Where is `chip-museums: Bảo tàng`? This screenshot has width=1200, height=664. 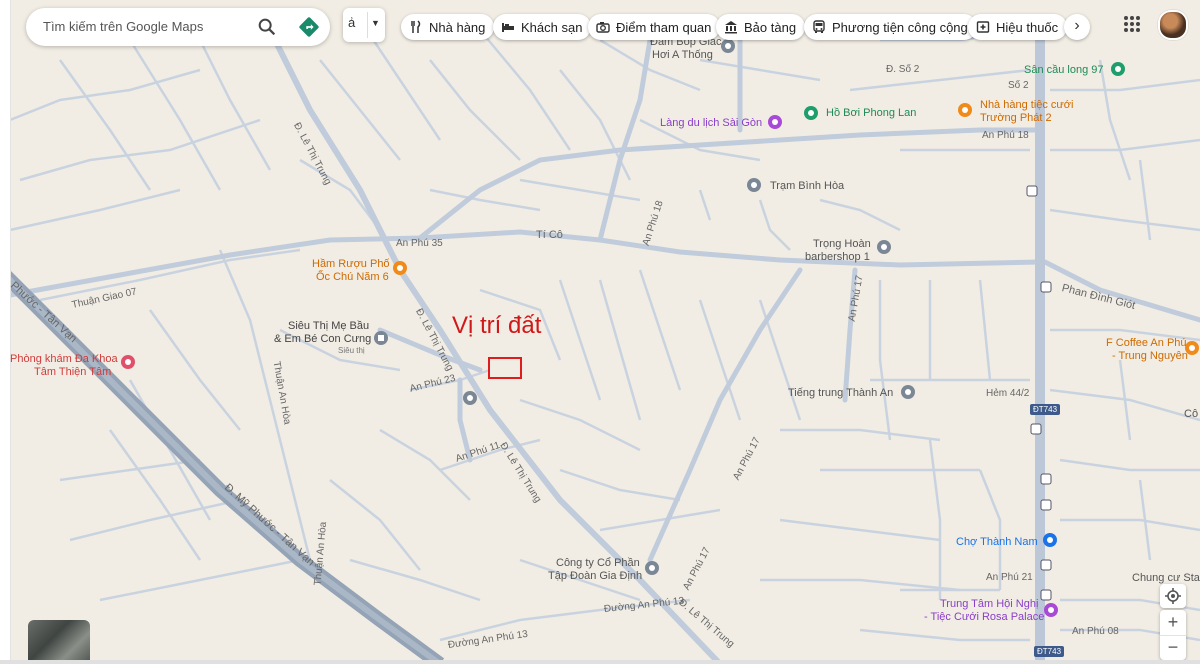 chip-museums: Bảo tàng is located at coordinates (761, 27).